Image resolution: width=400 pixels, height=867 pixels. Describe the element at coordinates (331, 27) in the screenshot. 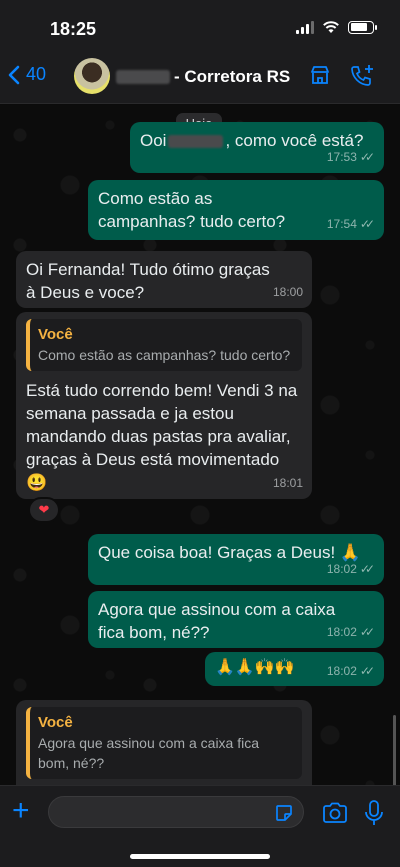

I see `wifi-icon` at that location.